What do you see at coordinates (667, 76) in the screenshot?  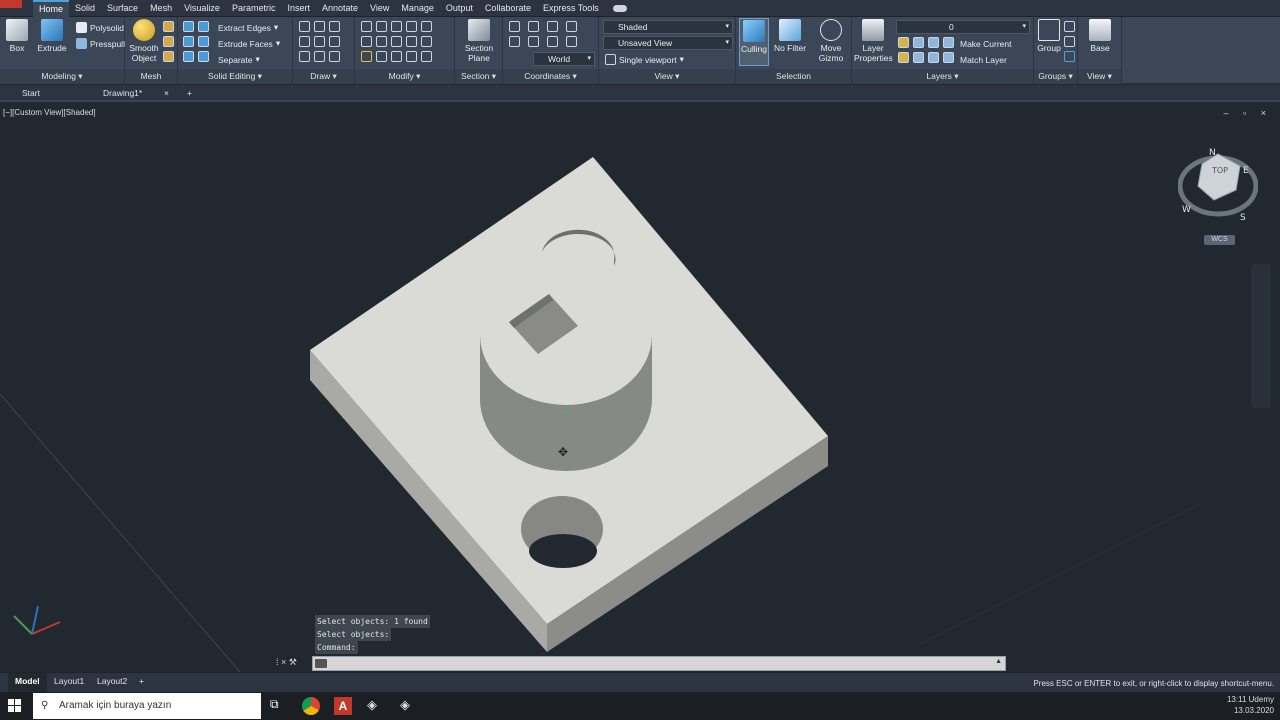 I see `panel-title-view: View ▾` at bounding box center [667, 76].